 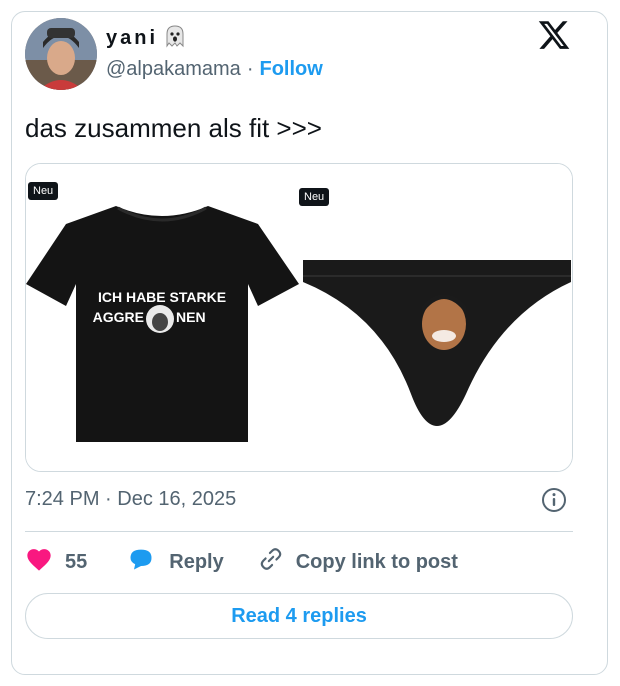 I want to click on heart-icon, so click(x=39, y=562).